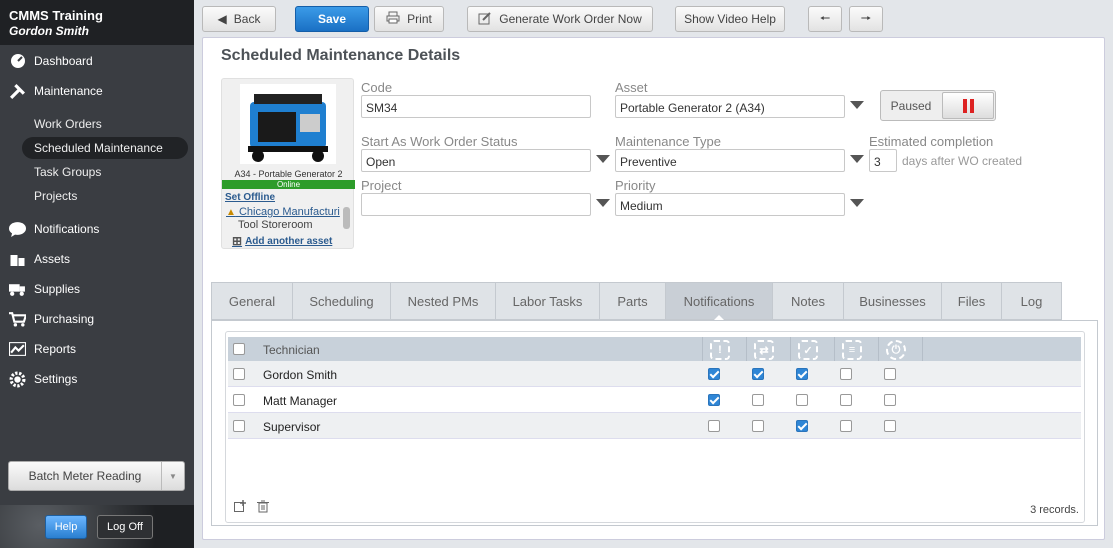  What do you see at coordinates (289, 241) in the screenshot?
I see `add-asset-label: Add another asset` at bounding box center [289, 241].